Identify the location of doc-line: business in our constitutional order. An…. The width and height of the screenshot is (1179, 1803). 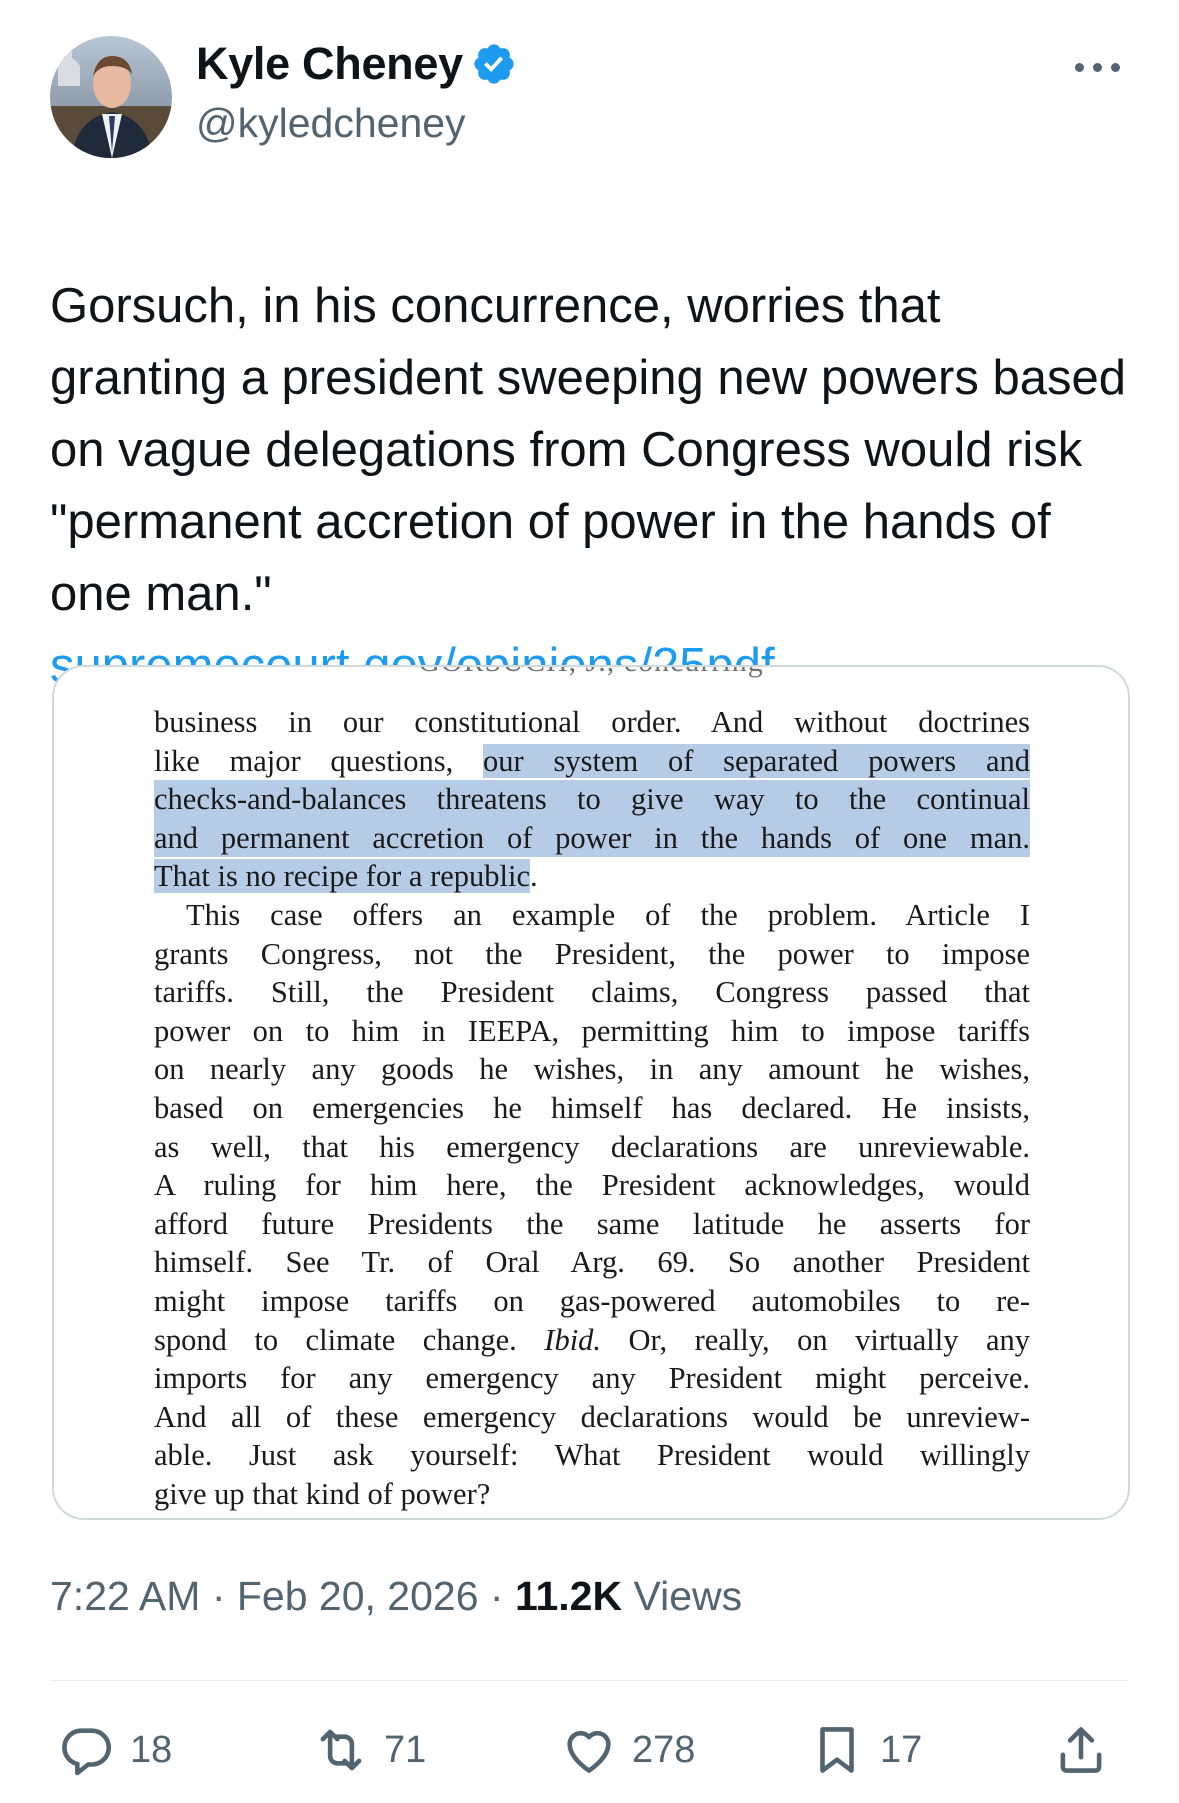
(592, 722).